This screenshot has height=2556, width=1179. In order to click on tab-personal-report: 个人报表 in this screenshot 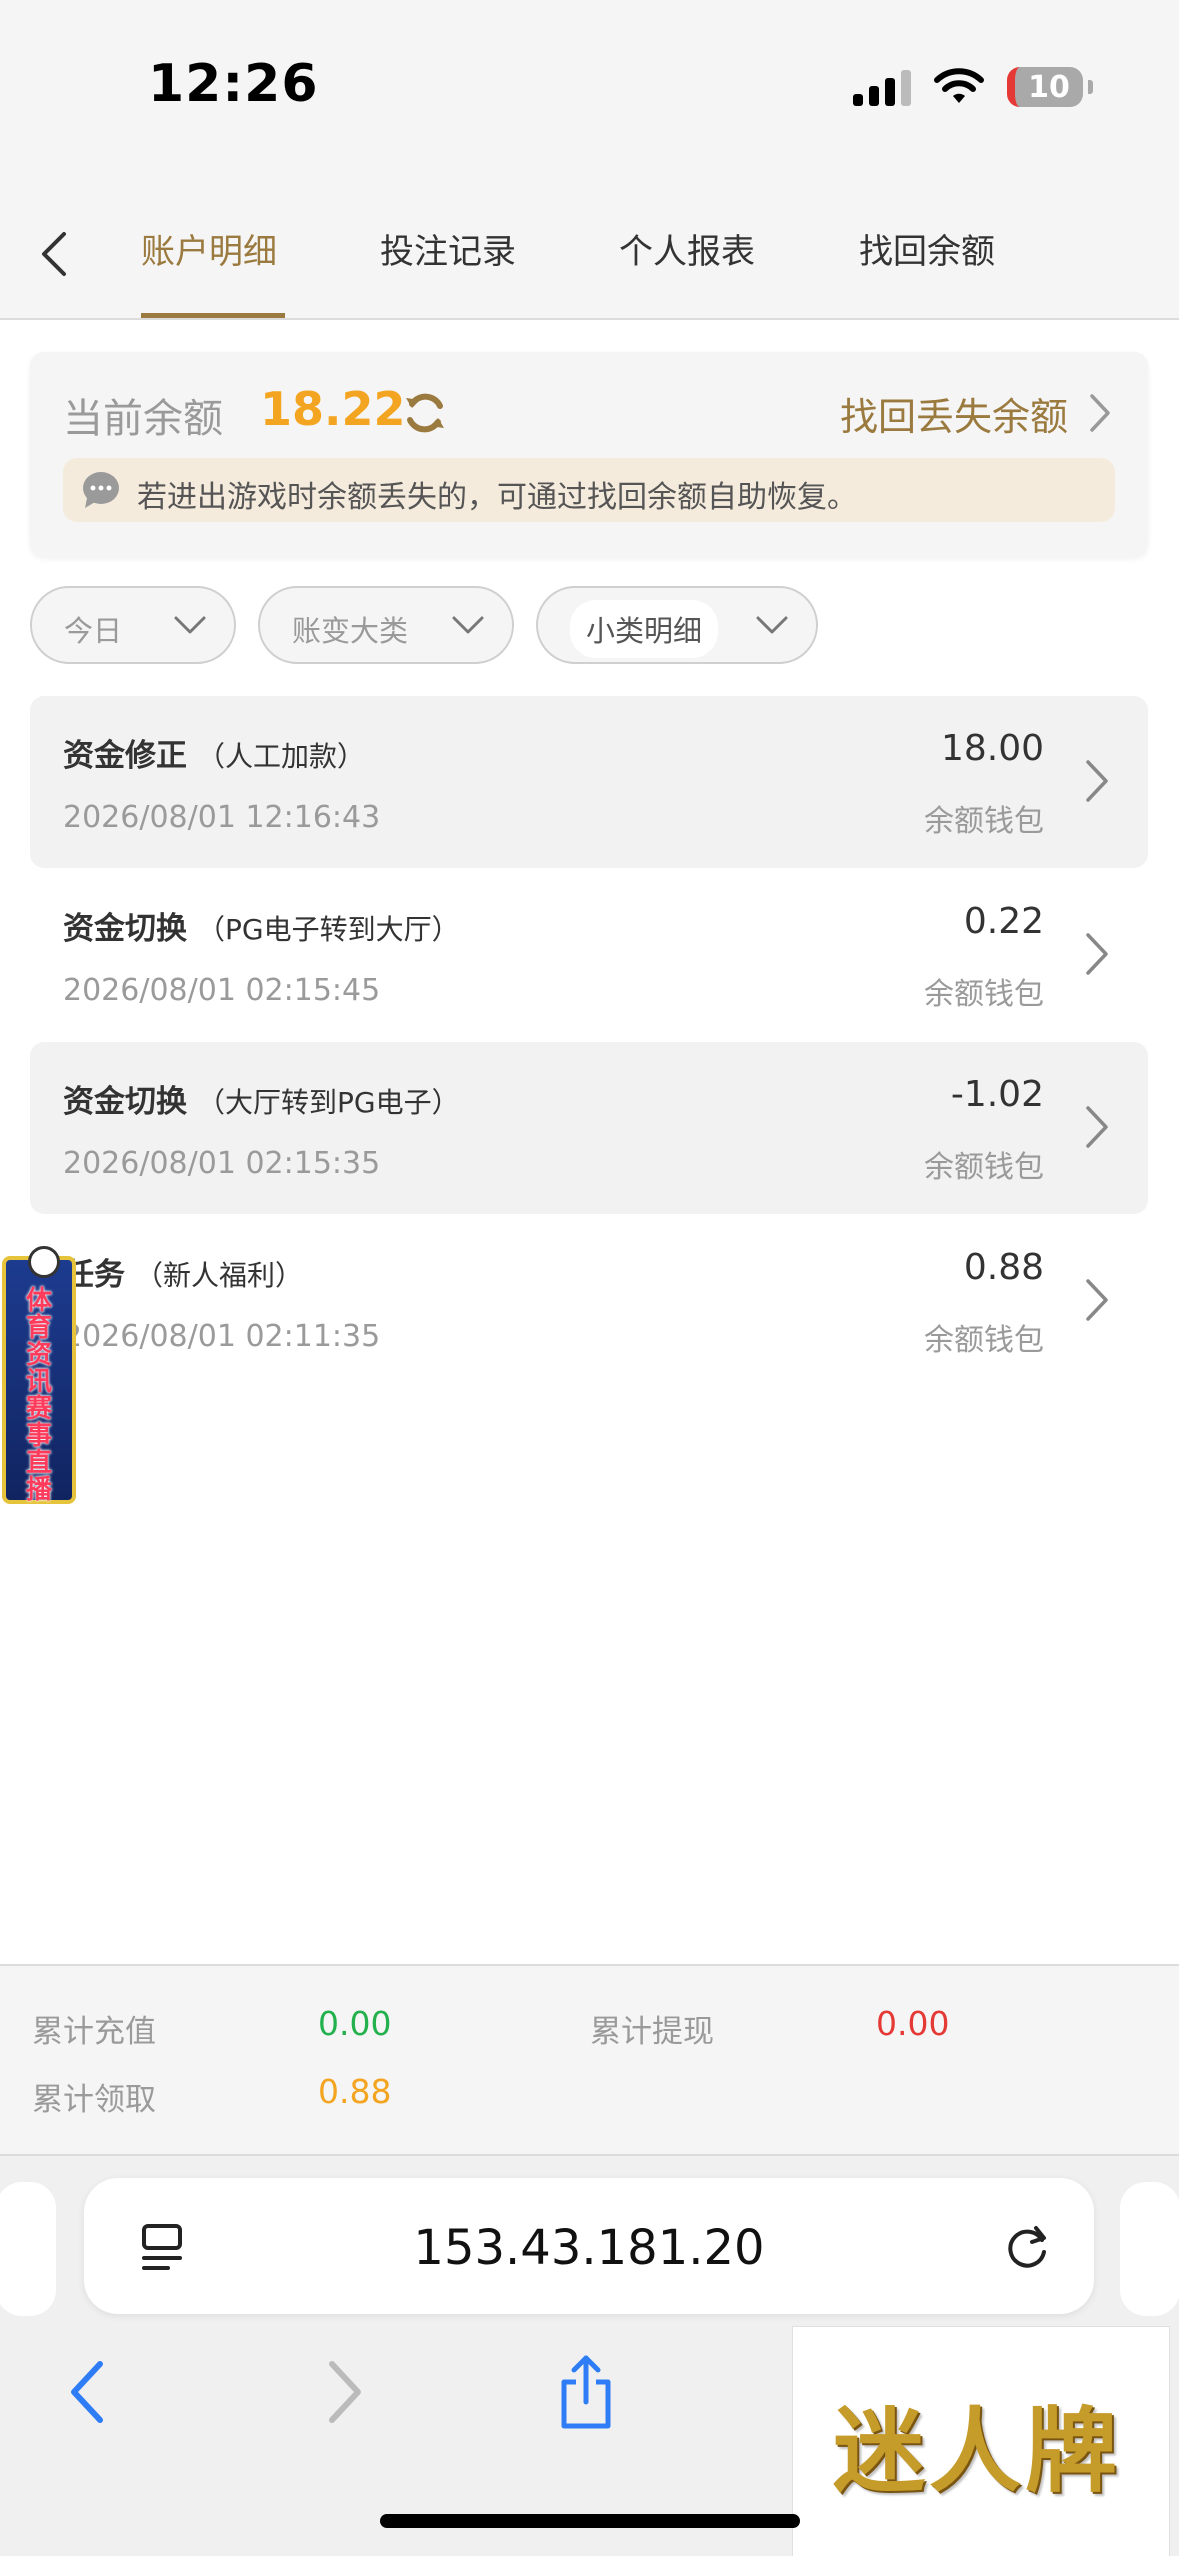, I will do `click(687, 248)`.